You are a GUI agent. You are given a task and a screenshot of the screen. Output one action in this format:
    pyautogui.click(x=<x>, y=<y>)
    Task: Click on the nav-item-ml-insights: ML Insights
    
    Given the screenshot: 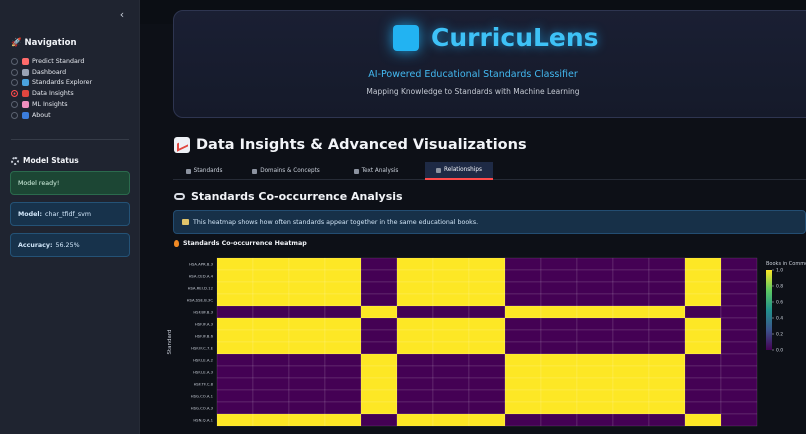 What is the action you would take?
    pyautogui.click(x=51, y=104)
    